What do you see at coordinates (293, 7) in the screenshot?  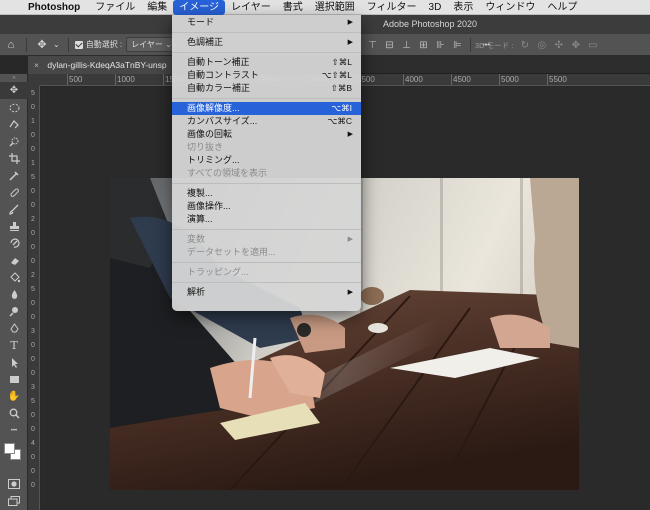 I see `menu-type: 書式` at bounding box center [293, 7].